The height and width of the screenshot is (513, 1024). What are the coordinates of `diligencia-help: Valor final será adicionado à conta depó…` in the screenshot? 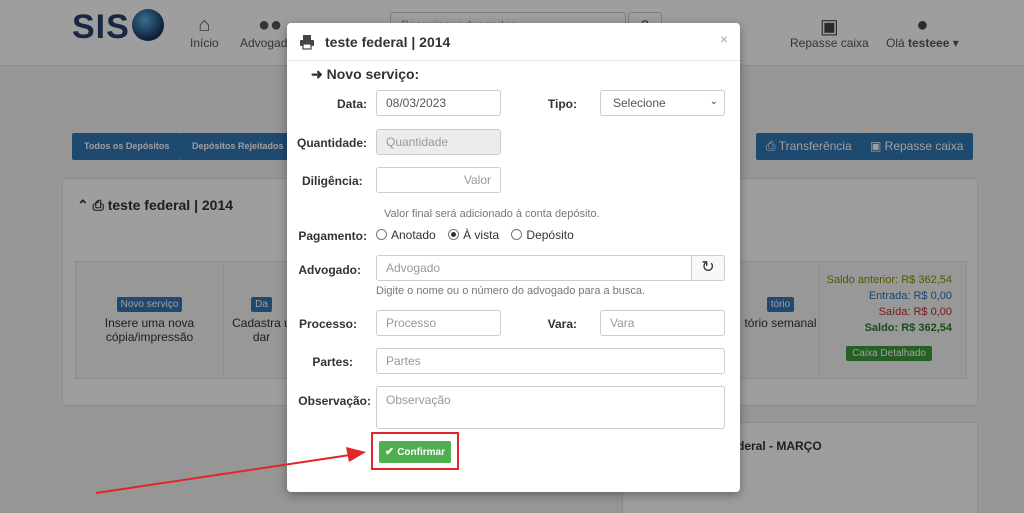 It's located at (492, 214).